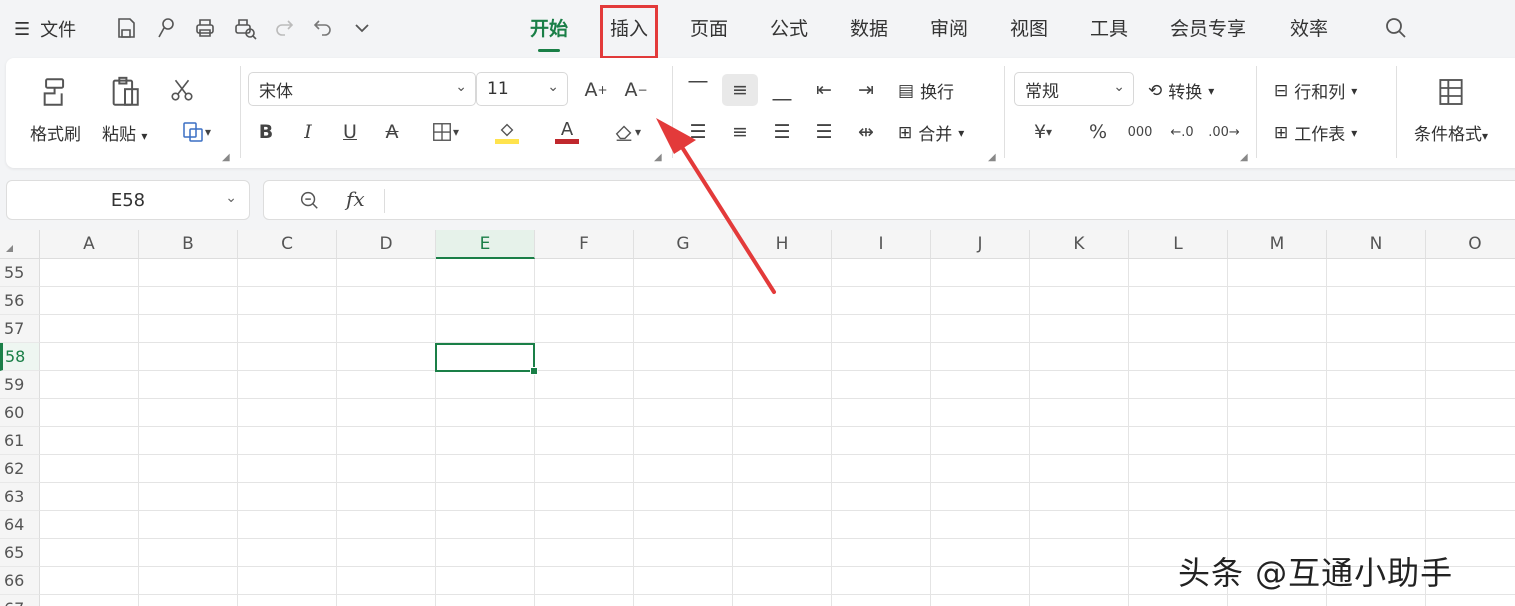 This screenshot has width=1515, height=606. I want to click on redo-icon, so click(285, 28).